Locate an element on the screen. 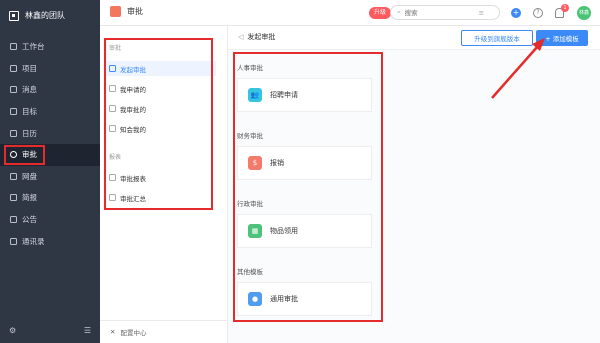  sidebar-item-target: 目标 is located at coordinates (50, 112).